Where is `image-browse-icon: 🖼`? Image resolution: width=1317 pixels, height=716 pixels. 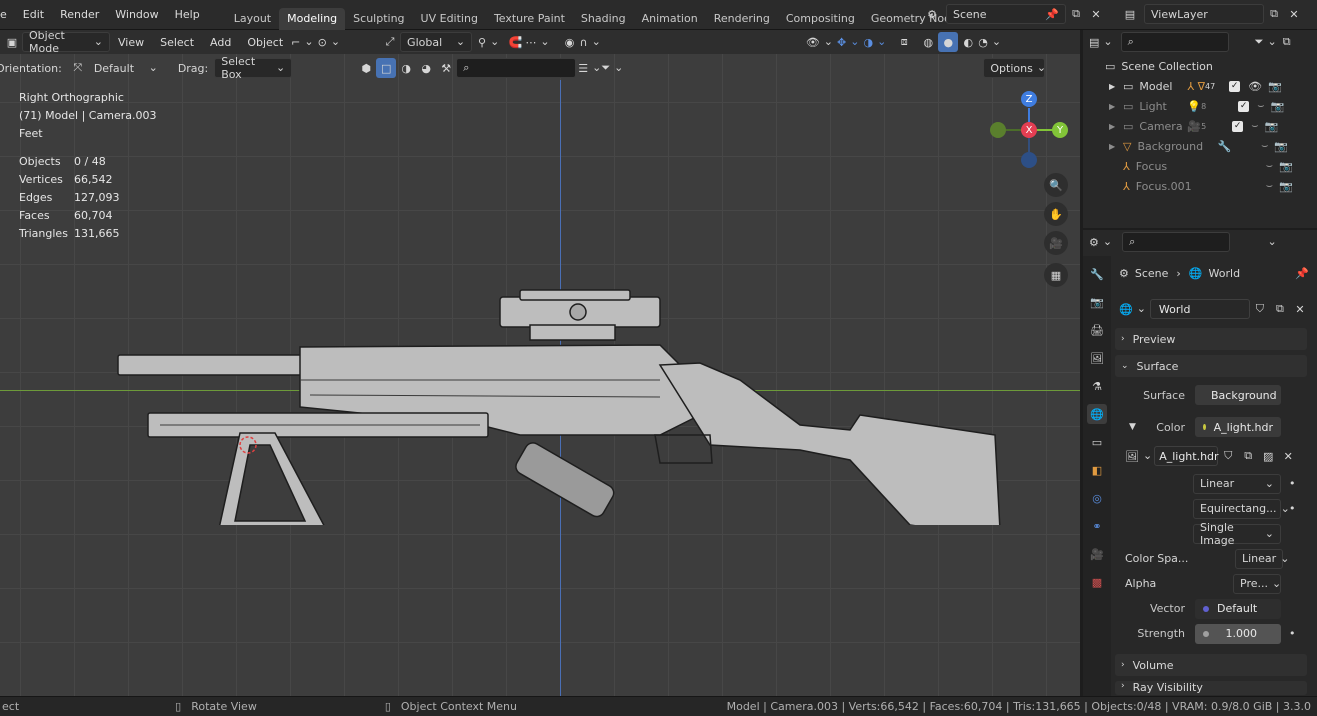
image-browse-icon: 🖼 is located at coordinates (1138, 456).